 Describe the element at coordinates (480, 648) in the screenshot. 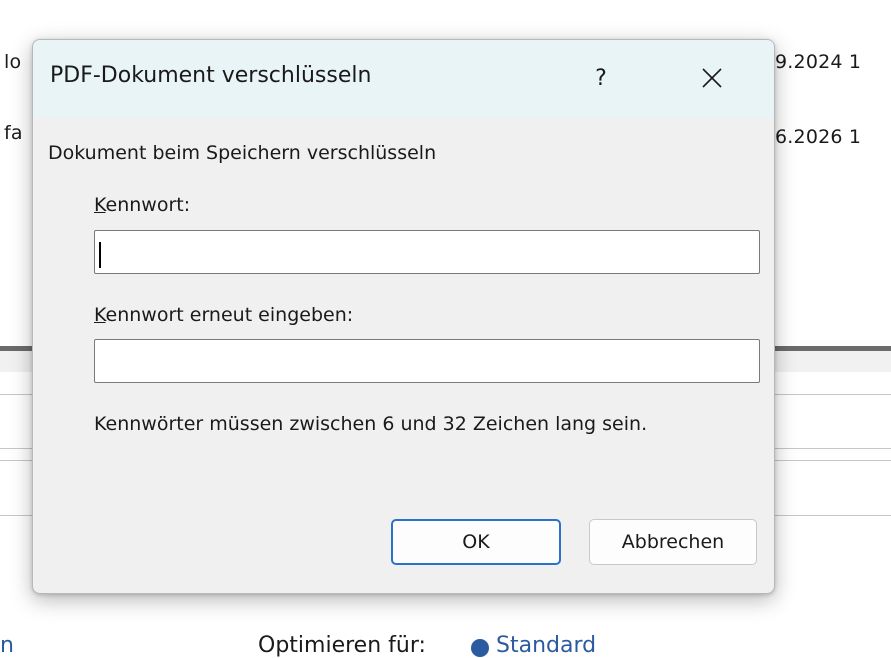

I see `radio-selected-icon` at that location.